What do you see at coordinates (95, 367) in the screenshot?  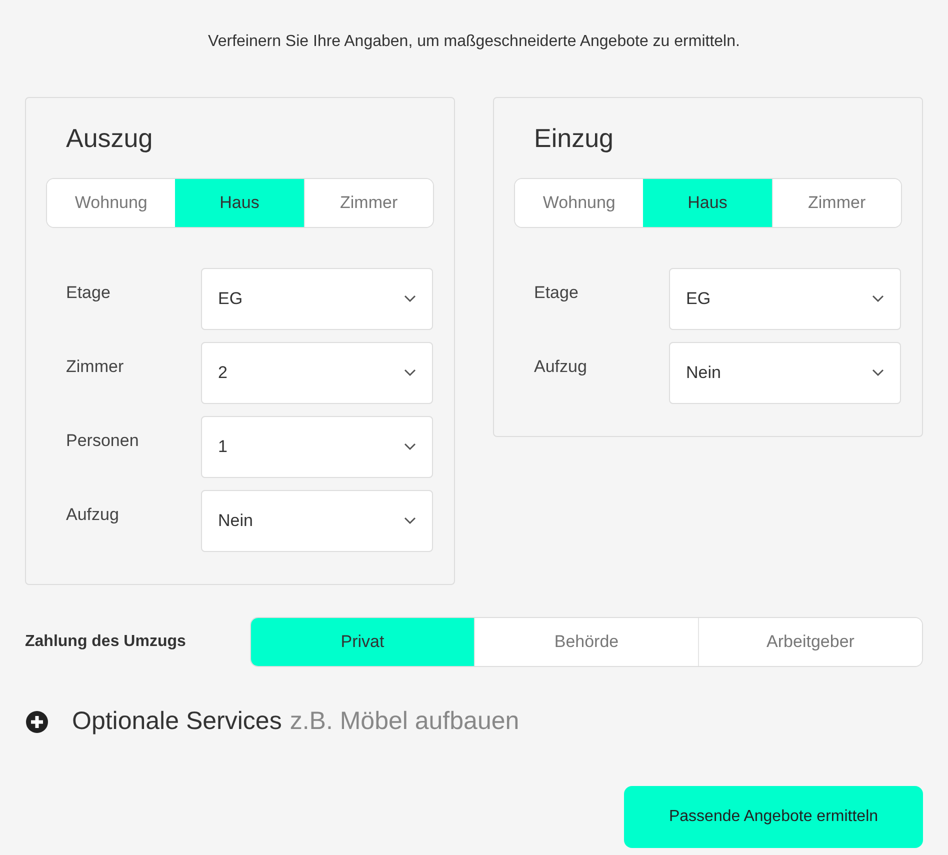 I see `field-label: Zimmer` at bounding box center [95, 367].